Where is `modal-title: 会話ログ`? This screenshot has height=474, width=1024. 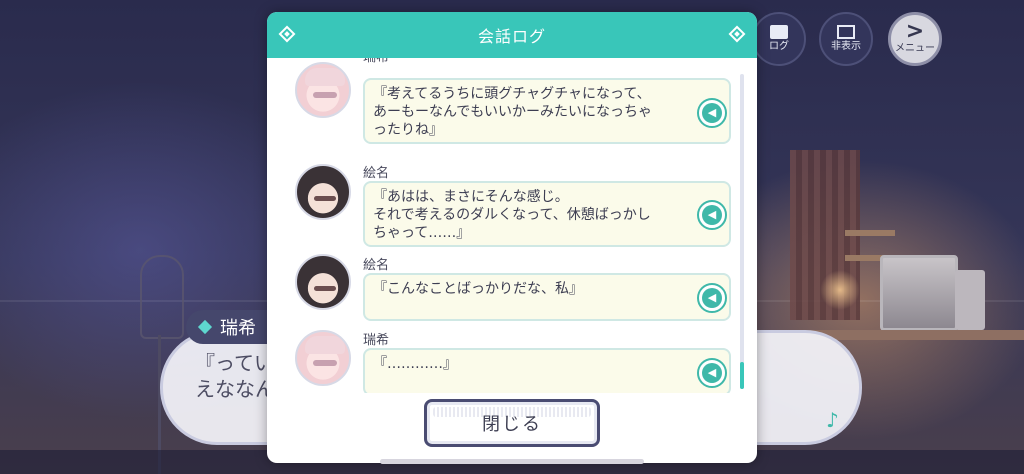 modal-title: 会話ログ is located at coordinates (511, 36).